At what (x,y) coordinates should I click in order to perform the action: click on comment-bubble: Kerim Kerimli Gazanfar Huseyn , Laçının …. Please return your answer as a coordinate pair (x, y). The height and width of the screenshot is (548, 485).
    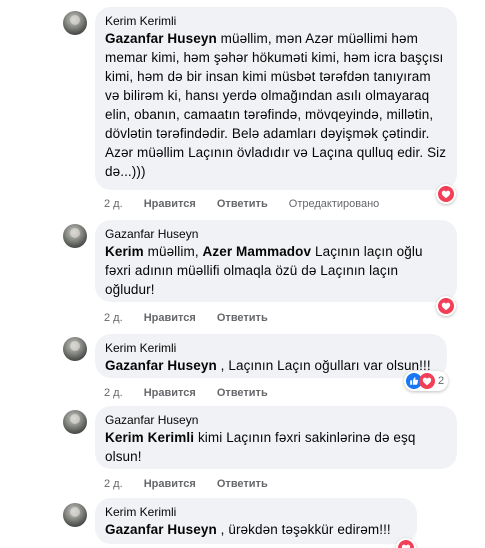
    Looking at the image, I should click on (271, 356).